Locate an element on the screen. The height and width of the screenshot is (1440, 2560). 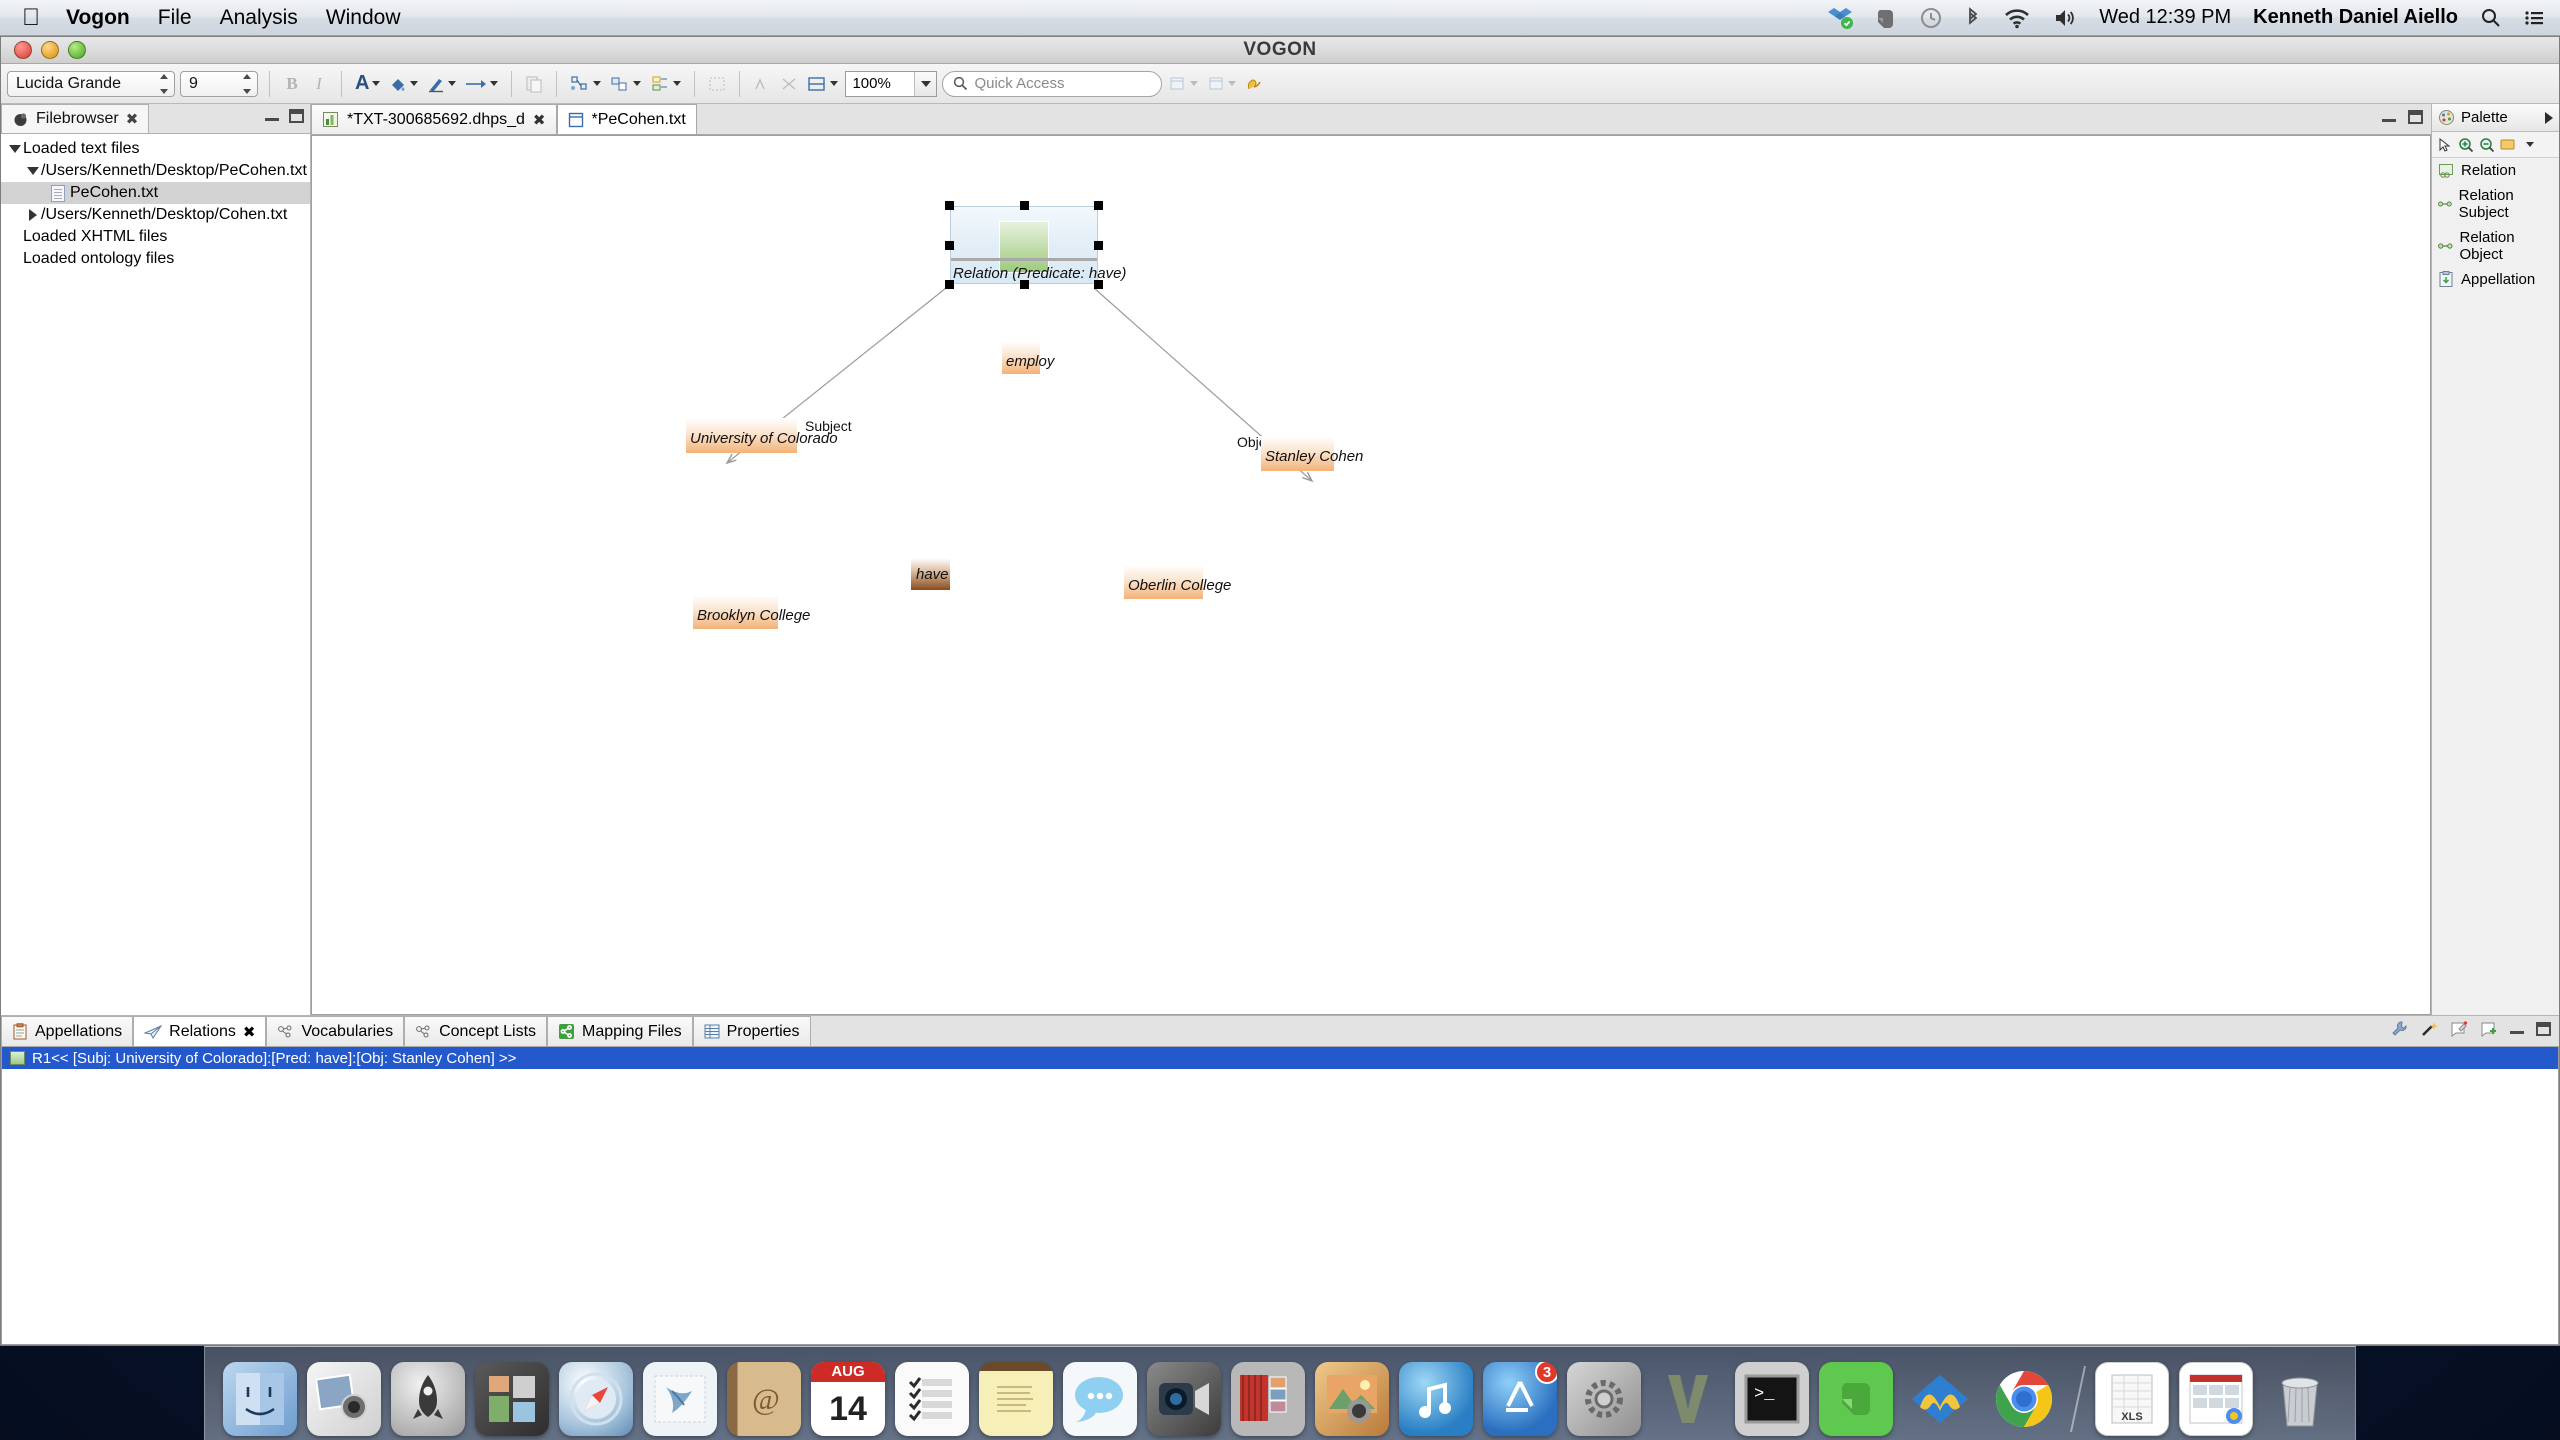
dock-item-contacts: @ is located at coordinates (764, 1399).